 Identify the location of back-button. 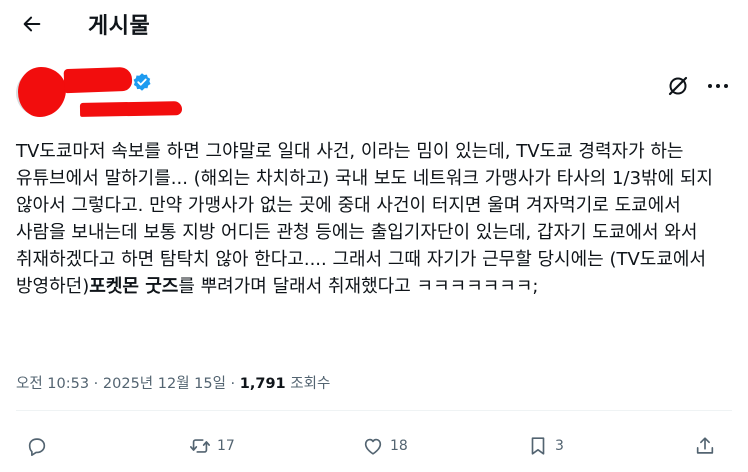
(32, 24).